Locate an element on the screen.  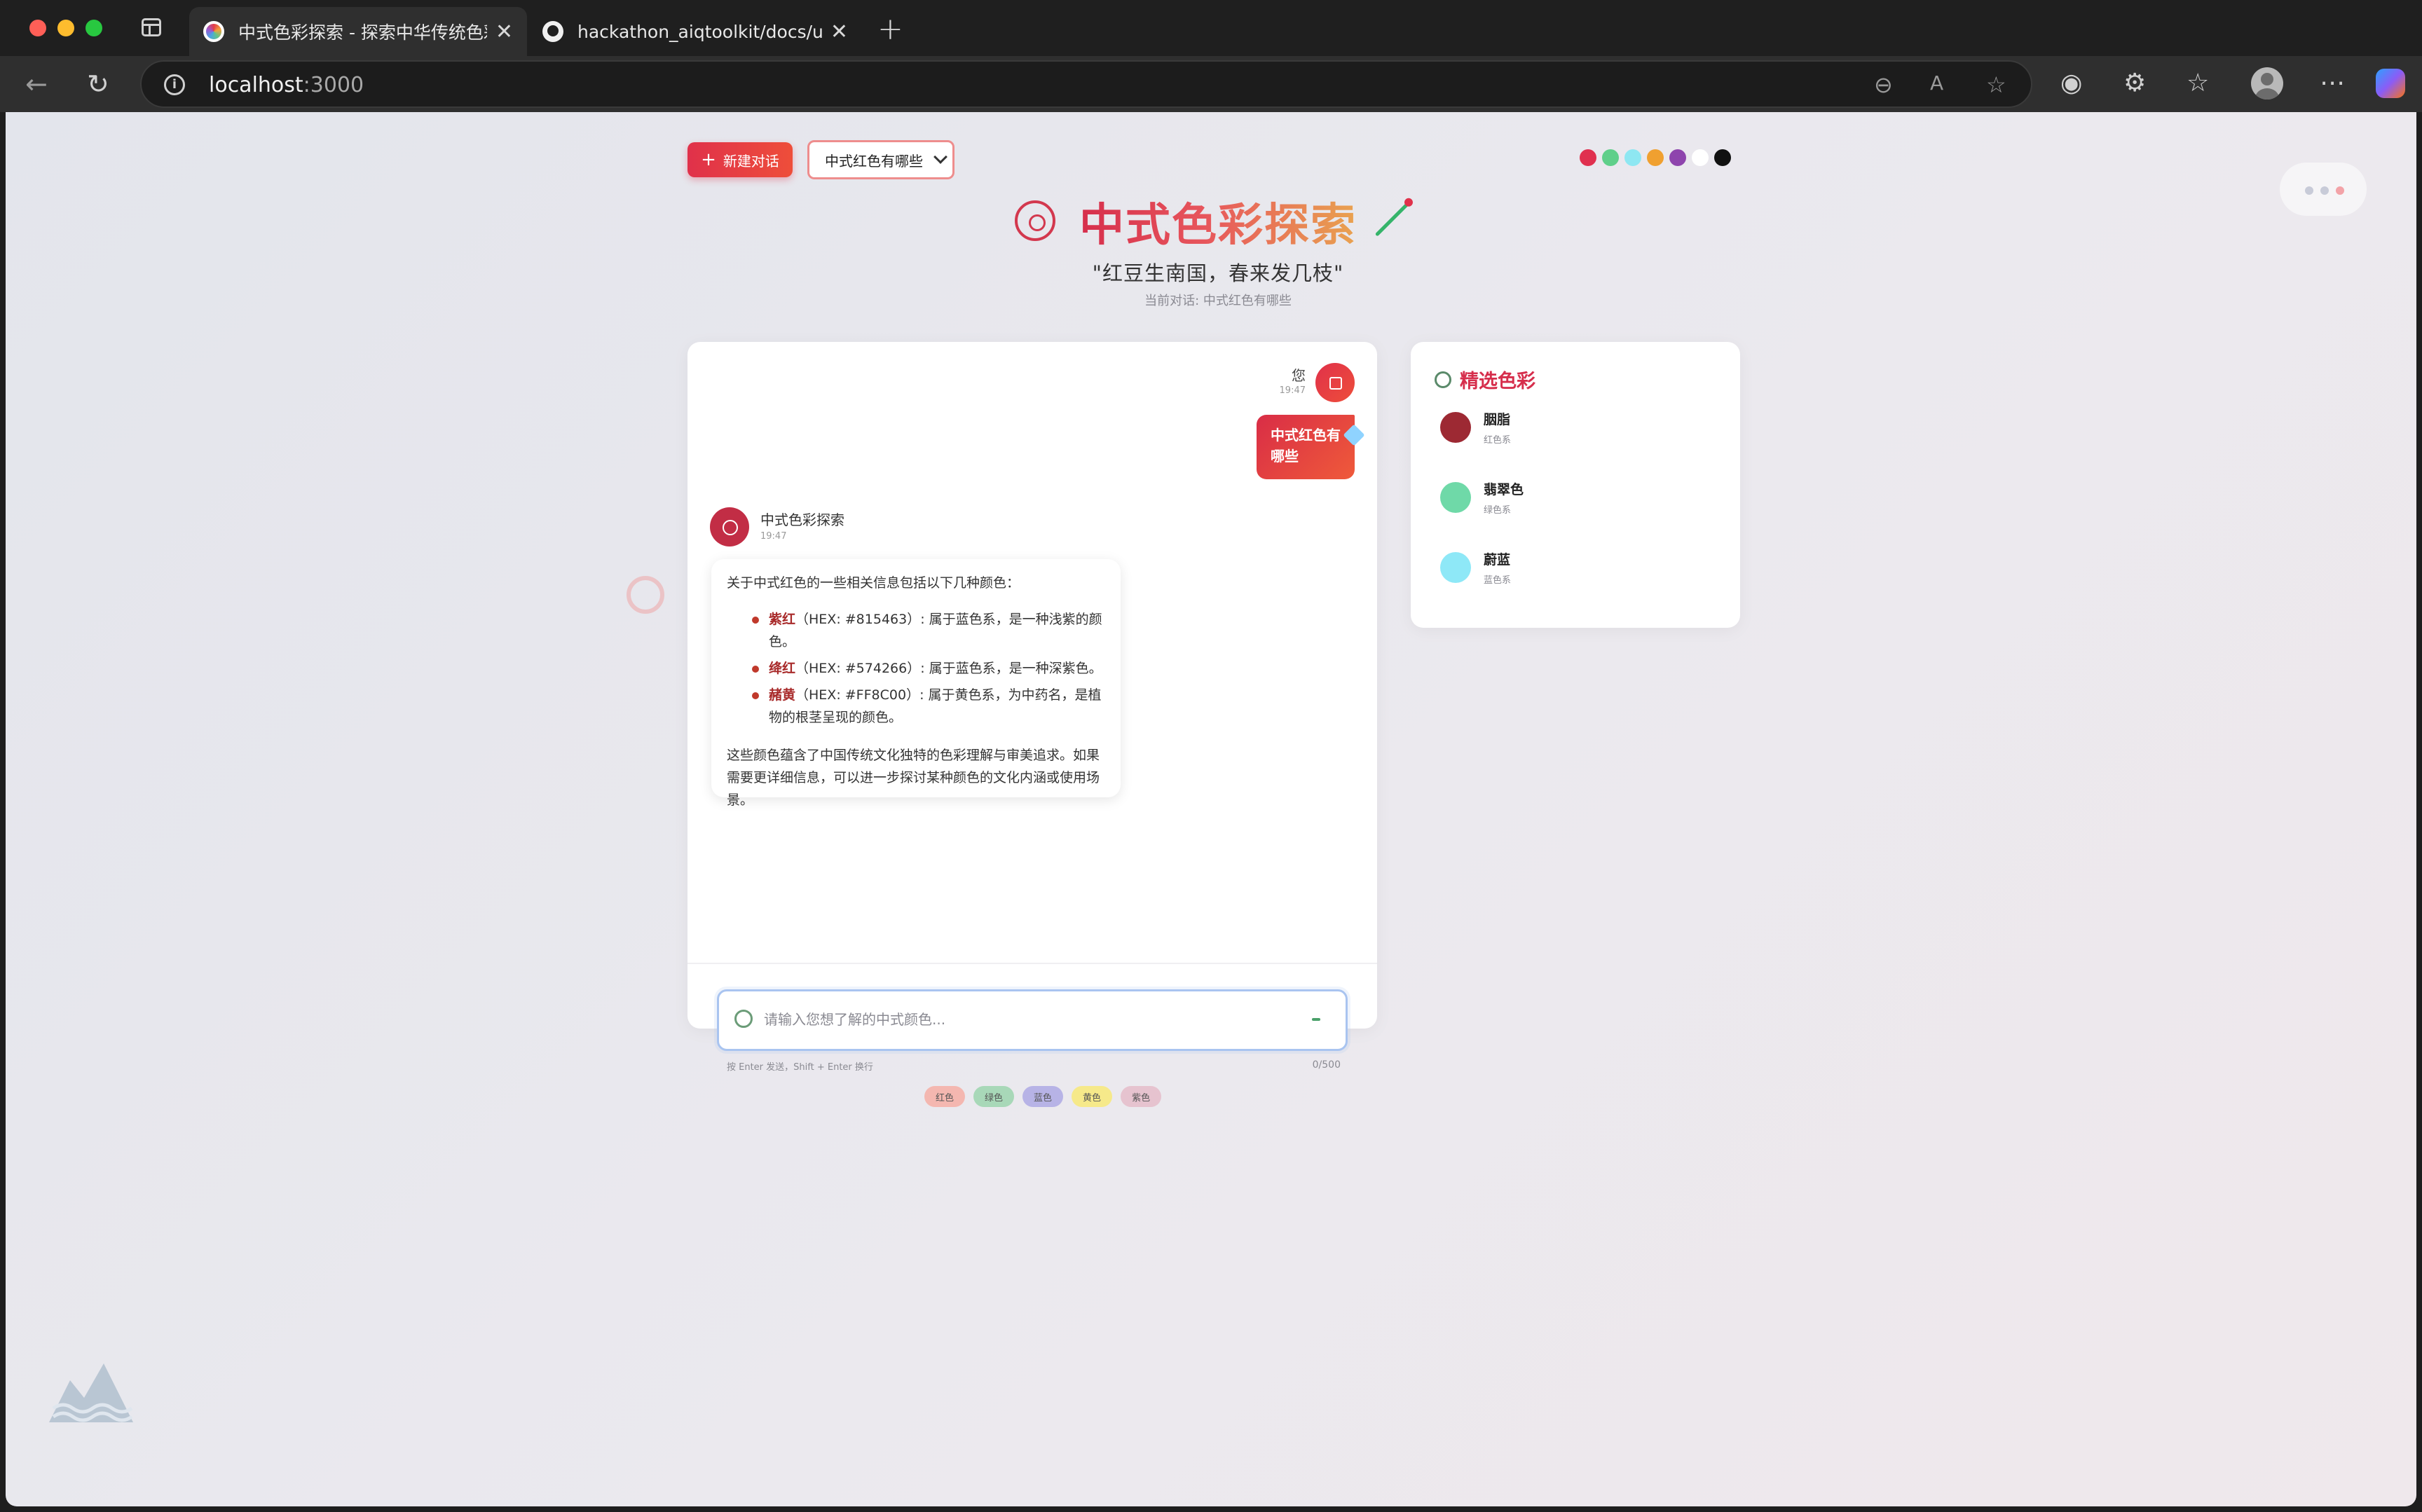
page-subtitle: "红豆生南国，春来发几枝" is located at coordinates (1218, 273).